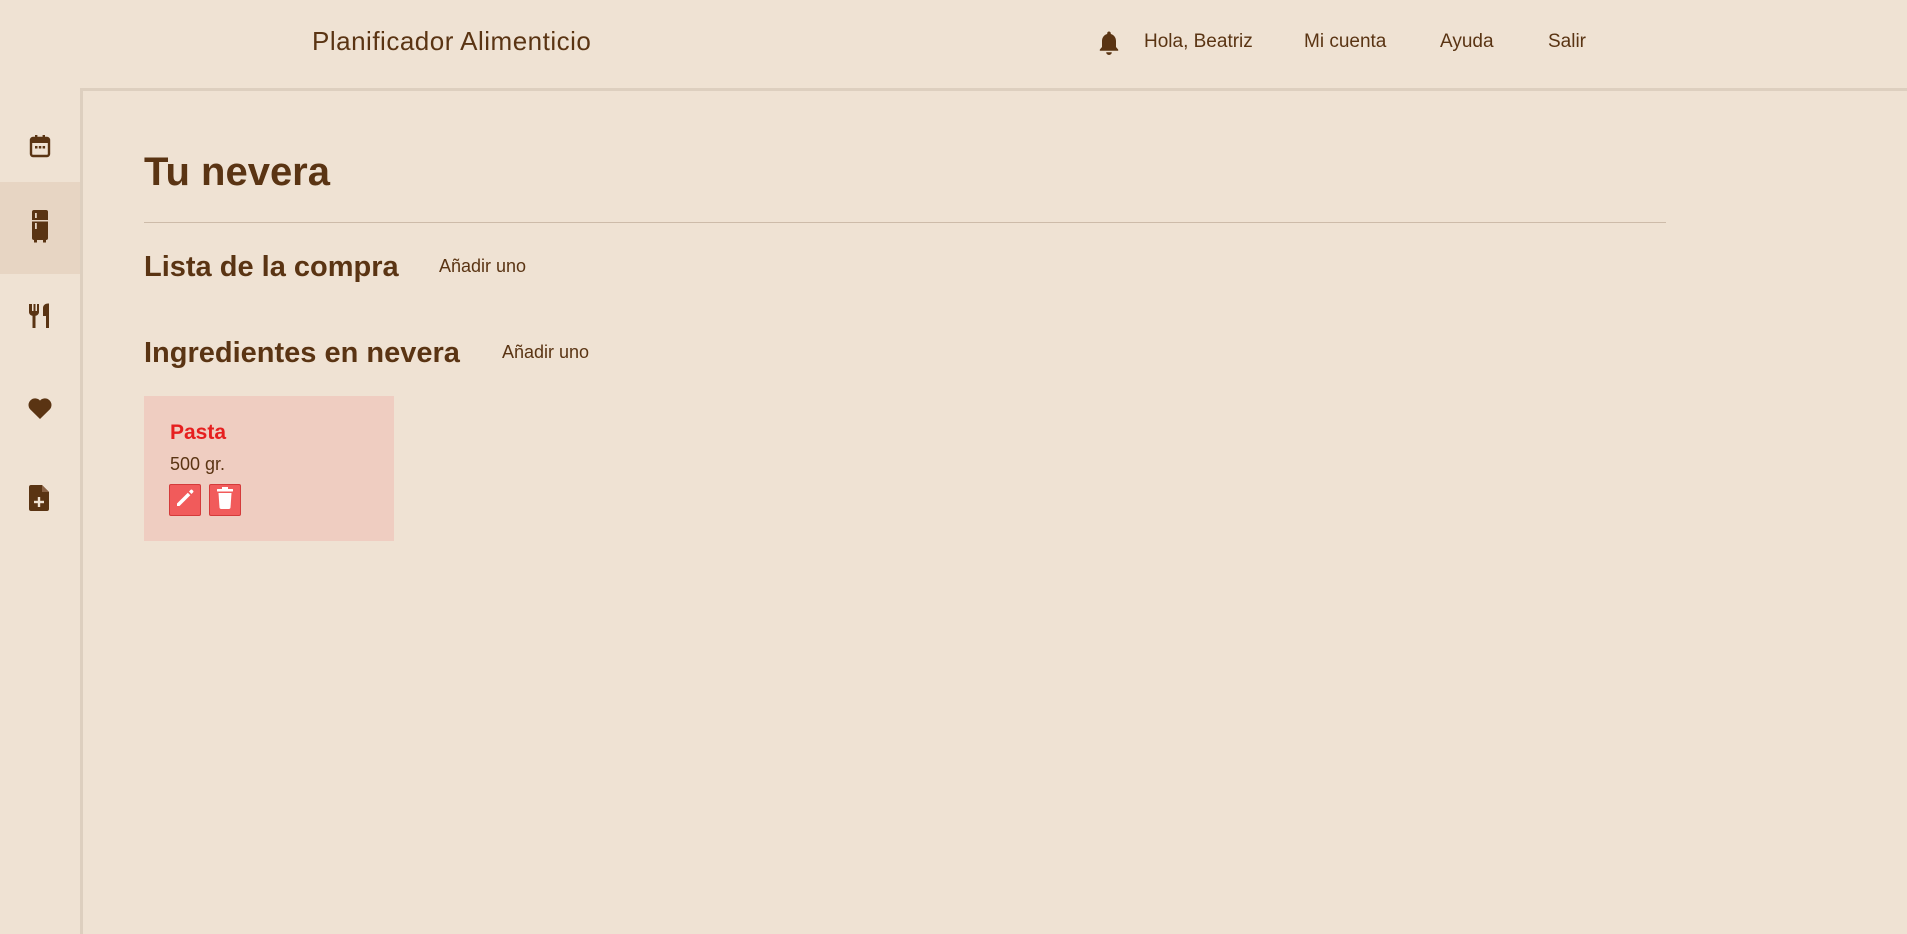 This screenshot has height=934, width=1907. What do you see at coordinates (905, 222) in the screenshot?
I see `divider` at bounding box center [905, 222].